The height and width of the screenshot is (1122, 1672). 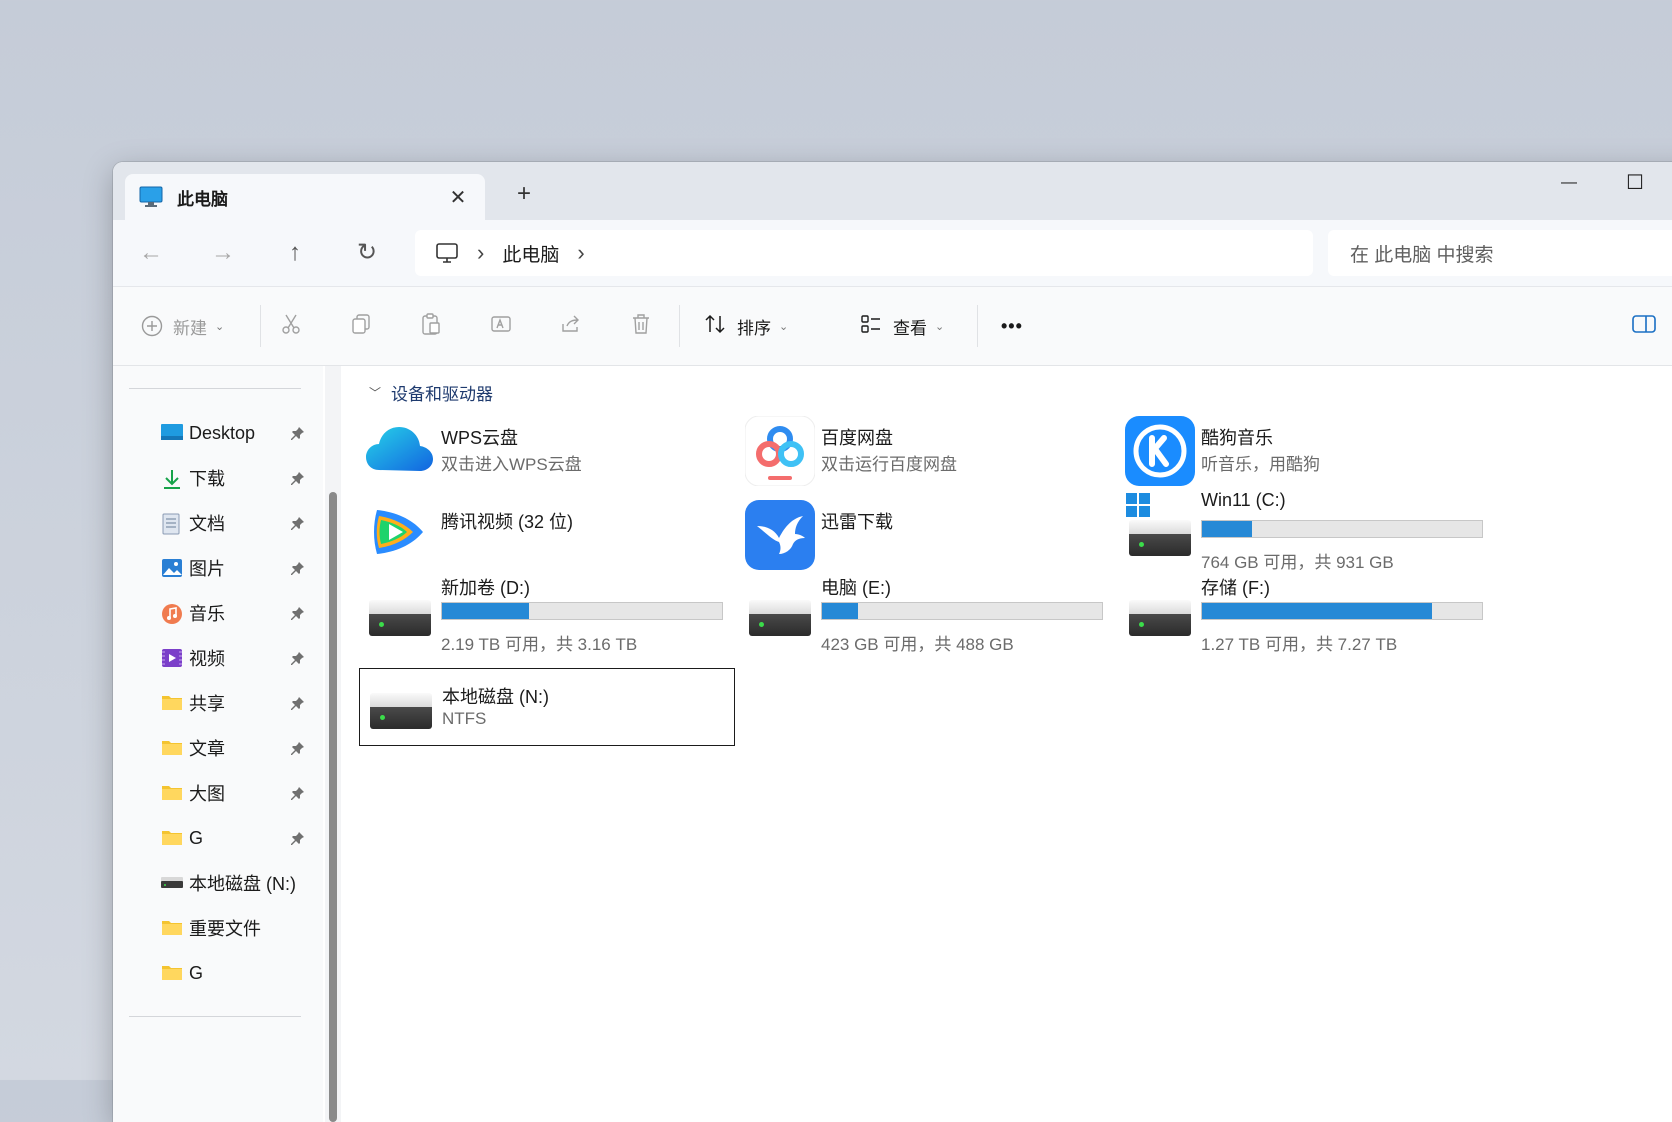 What do you see at coordinates (524, 194) in the screenshot?
I see `new-tab-button: +` at bounding box center [524, 194].